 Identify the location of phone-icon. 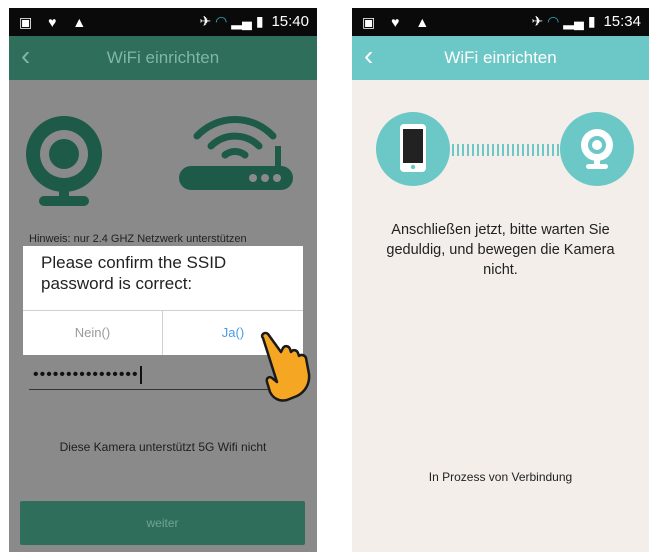
(413, 148).